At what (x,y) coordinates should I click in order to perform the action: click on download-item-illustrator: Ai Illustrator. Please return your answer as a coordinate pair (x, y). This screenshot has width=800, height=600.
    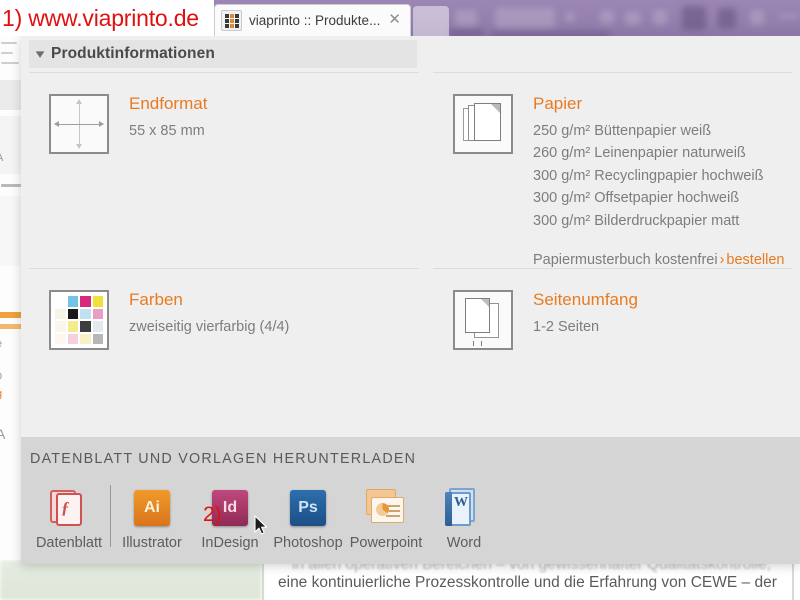
    Looking at the image, I should click on (152, 518).